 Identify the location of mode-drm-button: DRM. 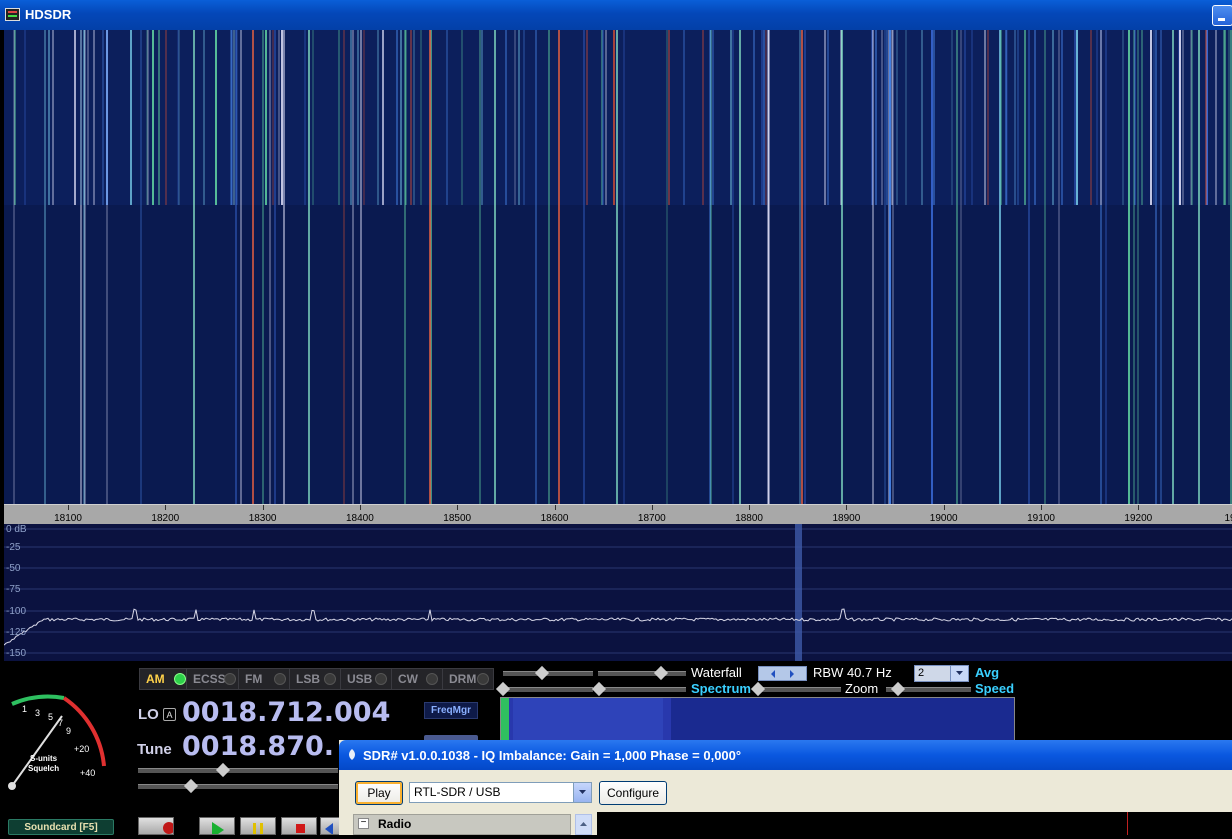
(468, 679).